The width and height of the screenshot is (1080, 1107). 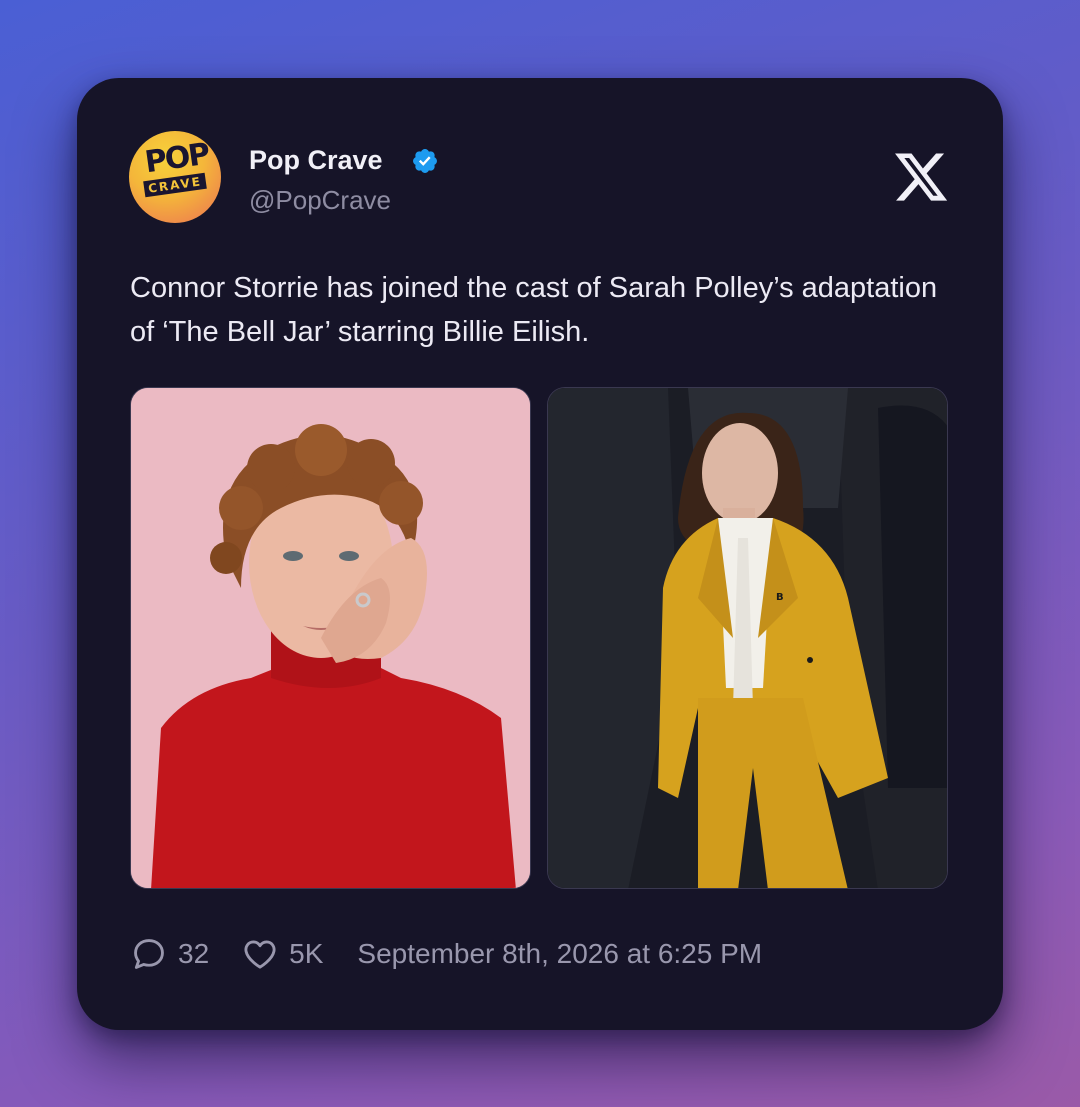 What do you see at coordinates (194, 953) in the screenshot?
I see `reply-count: 32` at bounding box center [194, 953].